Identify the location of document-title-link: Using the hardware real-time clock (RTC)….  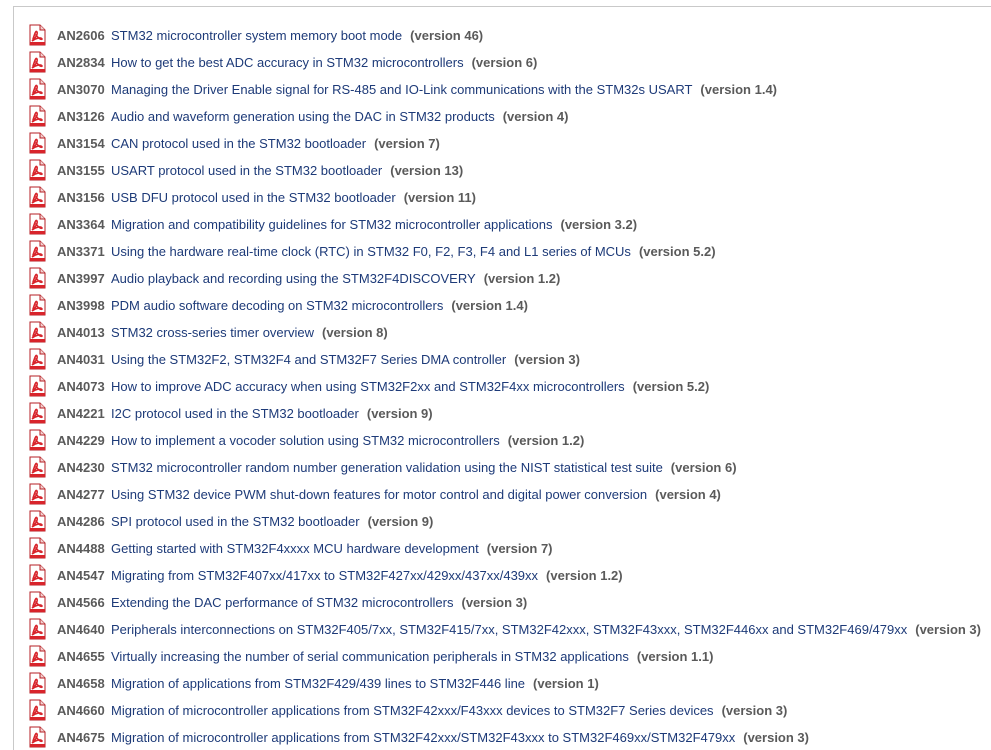
(371, 251).